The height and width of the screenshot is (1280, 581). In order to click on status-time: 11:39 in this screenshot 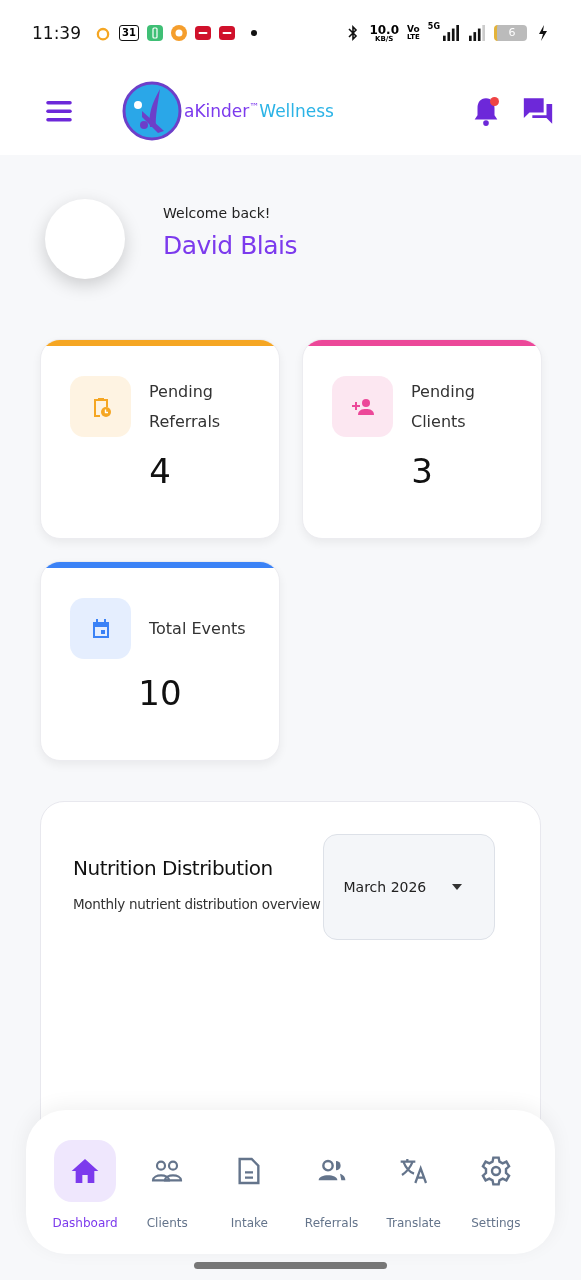, I will do `click(56, 33)`.